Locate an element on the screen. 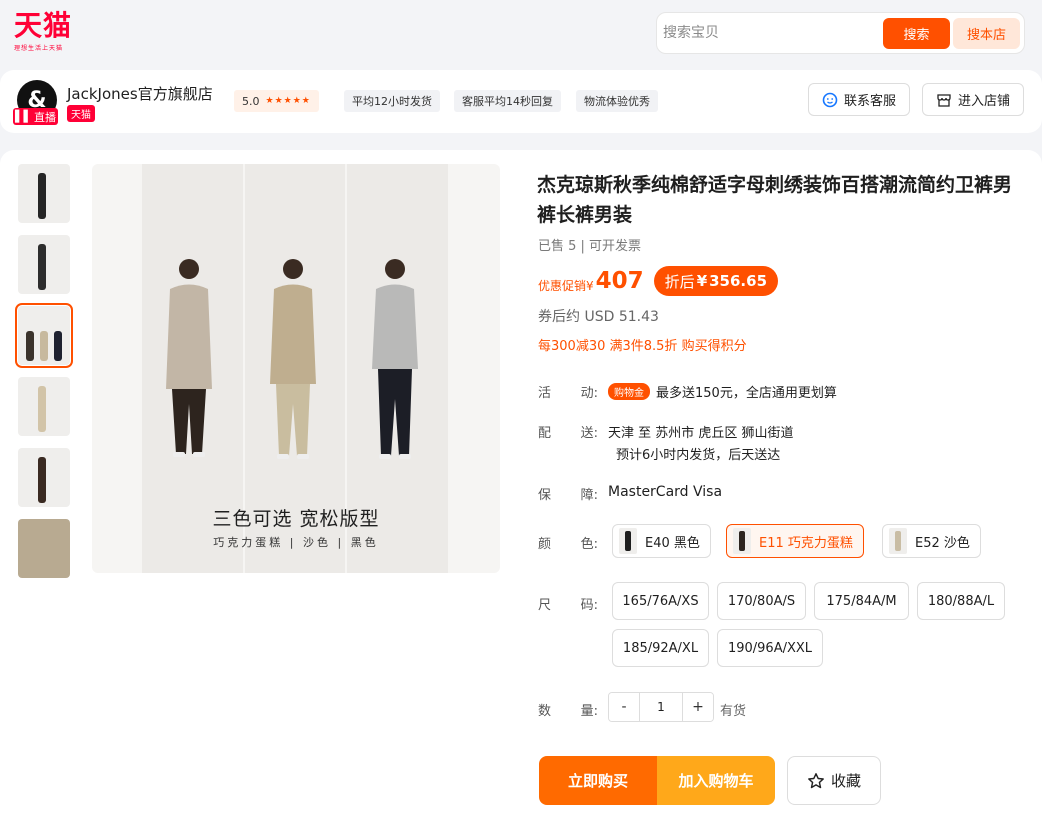  color-option-sand: E52 沙色 is located at coordinates (931, 541).